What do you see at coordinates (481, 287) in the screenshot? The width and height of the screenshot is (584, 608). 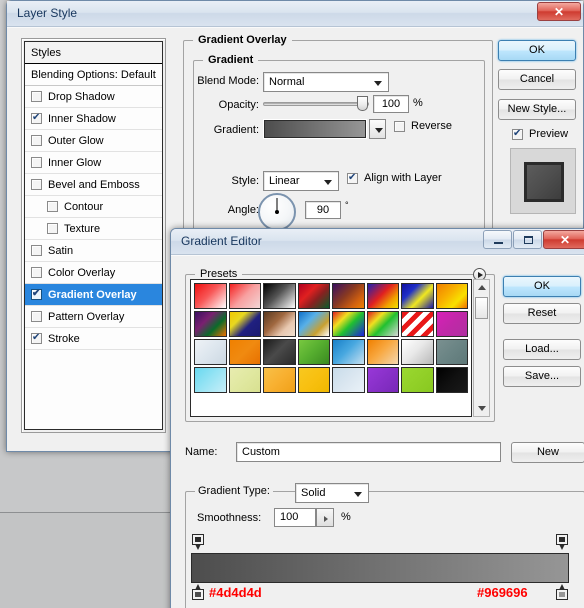 I see `scroll-up-icon` at bounding box center [481, 287].